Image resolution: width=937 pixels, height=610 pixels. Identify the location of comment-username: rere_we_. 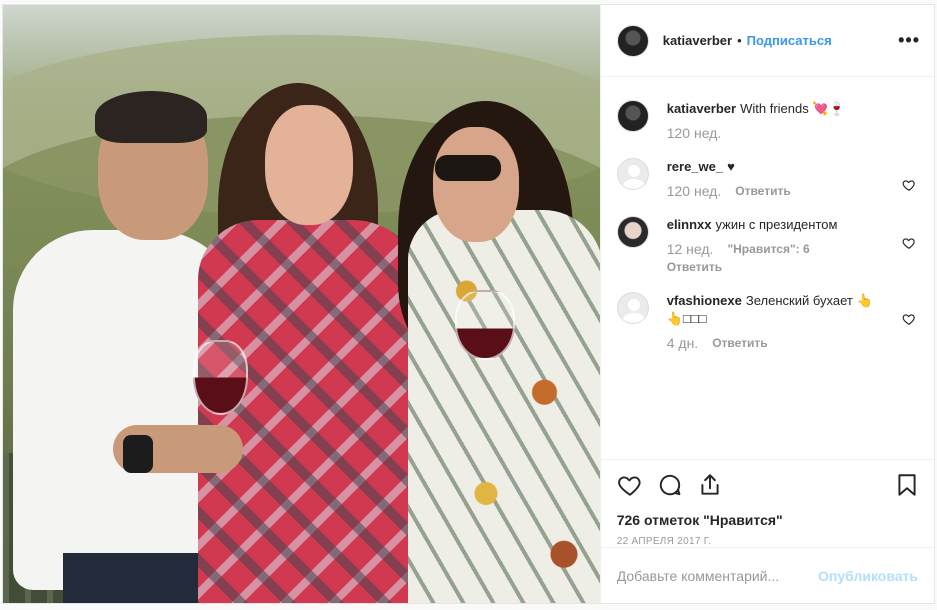
(695, 166).